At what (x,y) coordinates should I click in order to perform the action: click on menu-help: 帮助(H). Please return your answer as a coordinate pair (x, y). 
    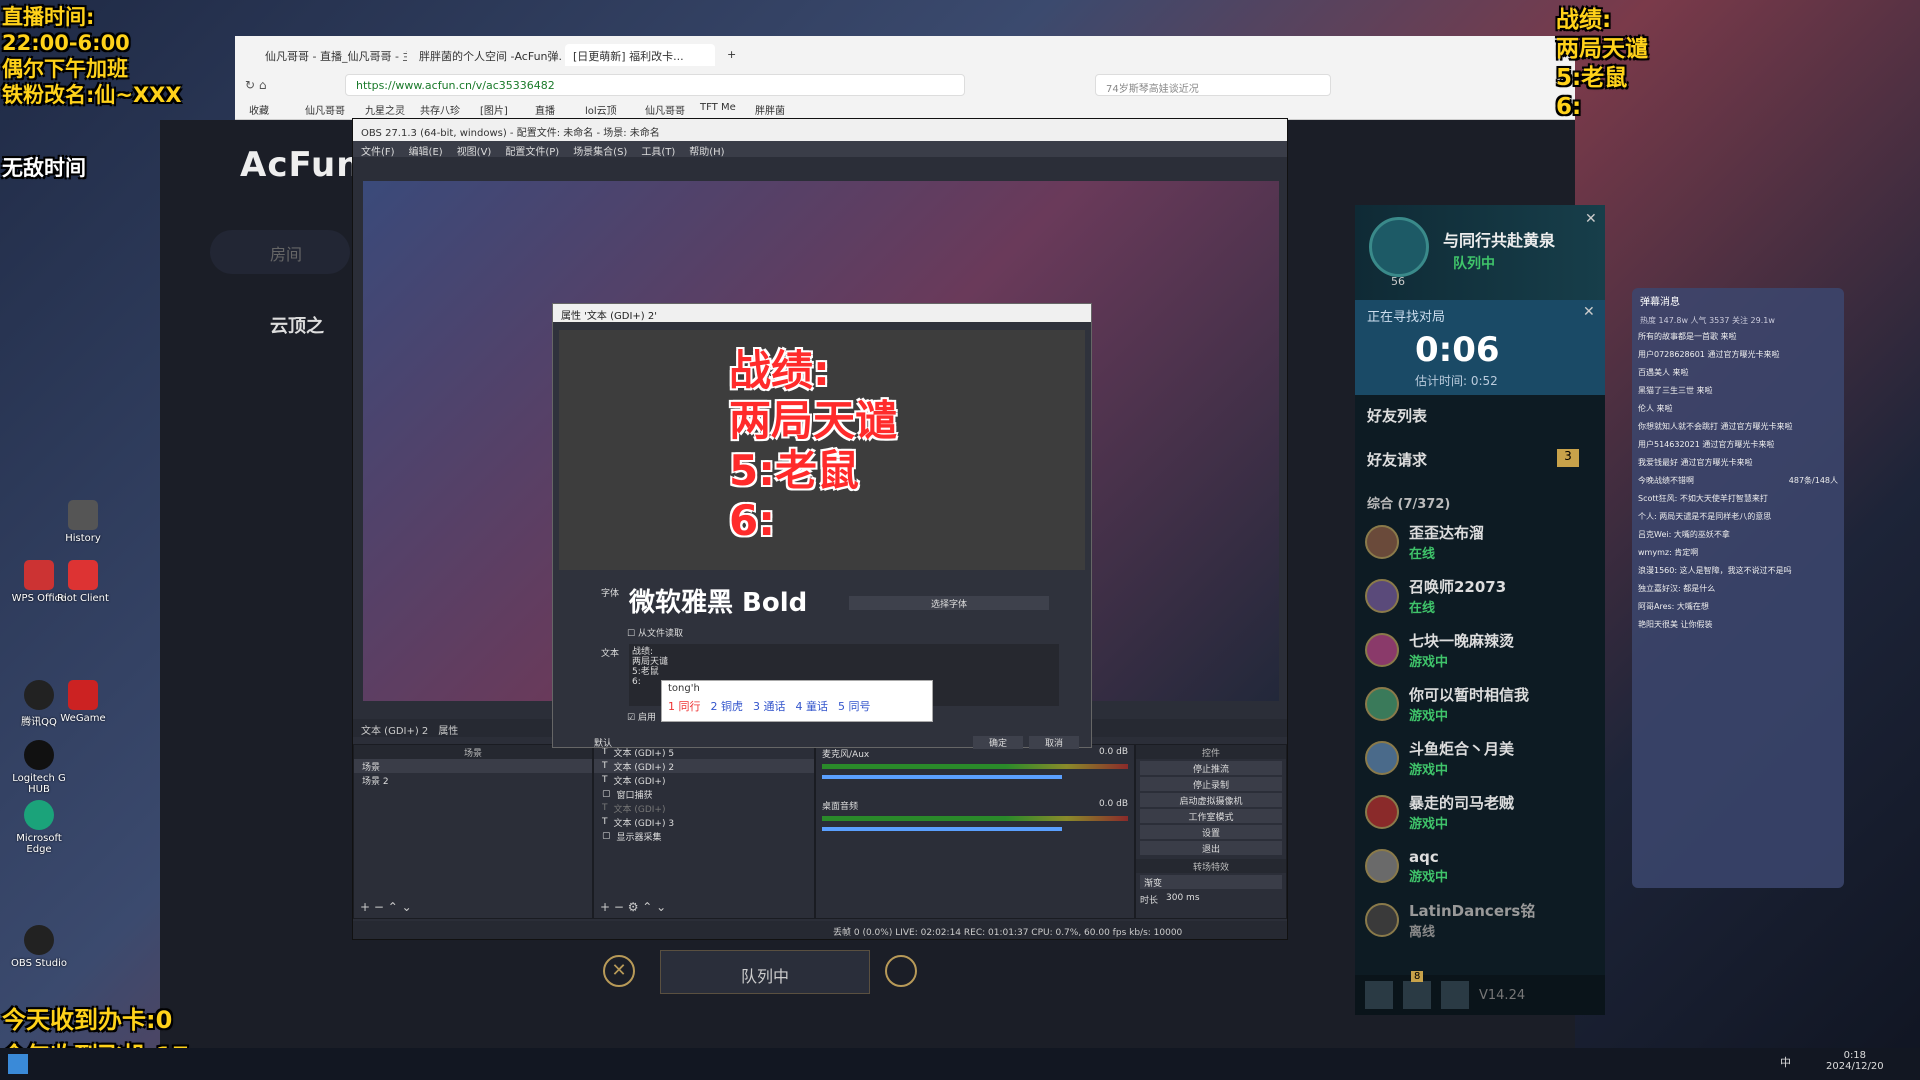
    Looking at the image, I should click on (706, 150).